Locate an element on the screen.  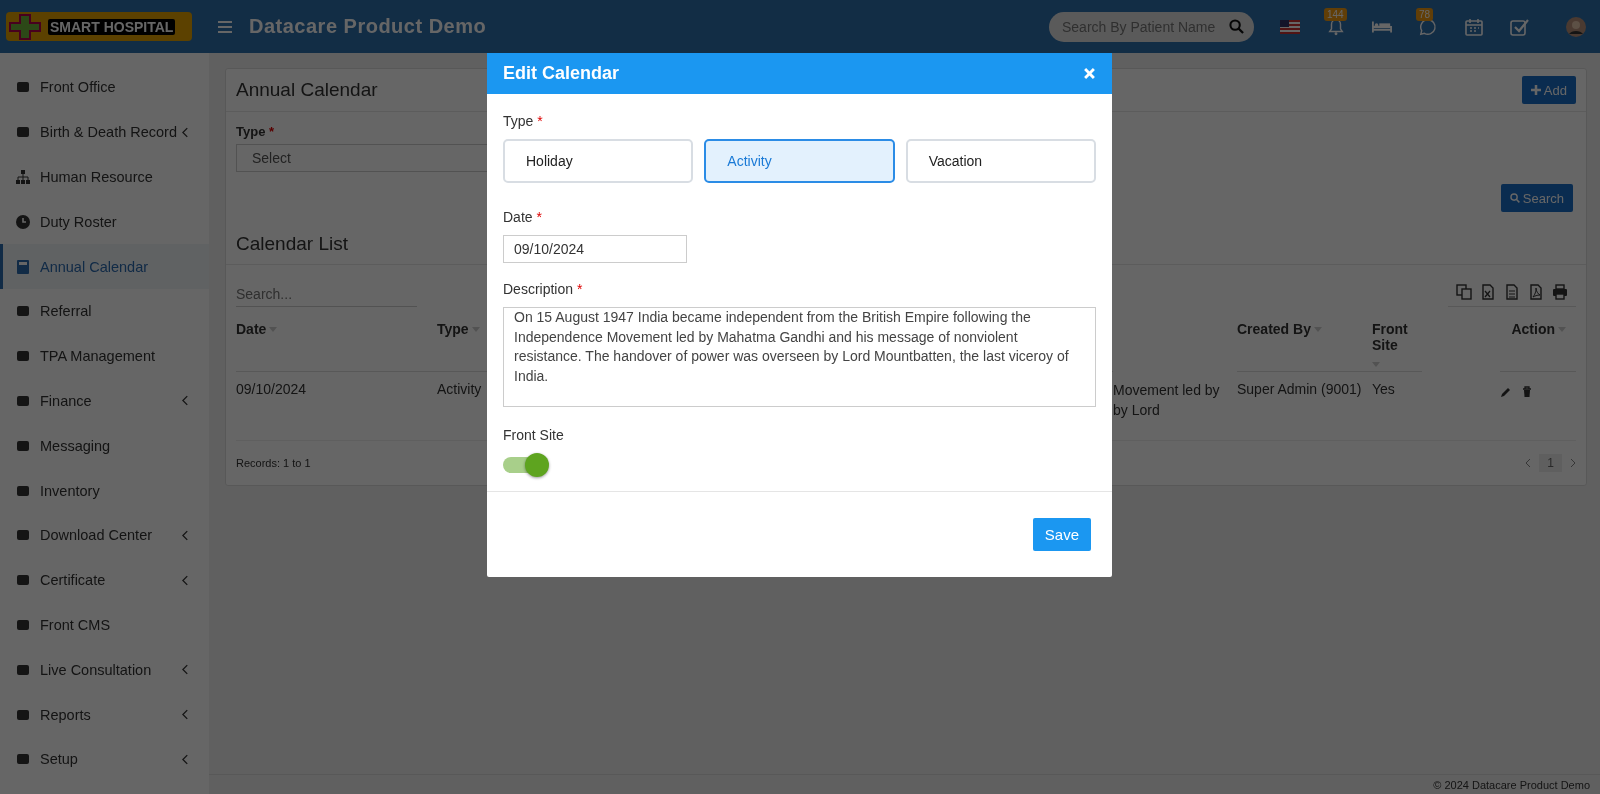
sidebar-item: Front Office is located at coordinates (104, 87).